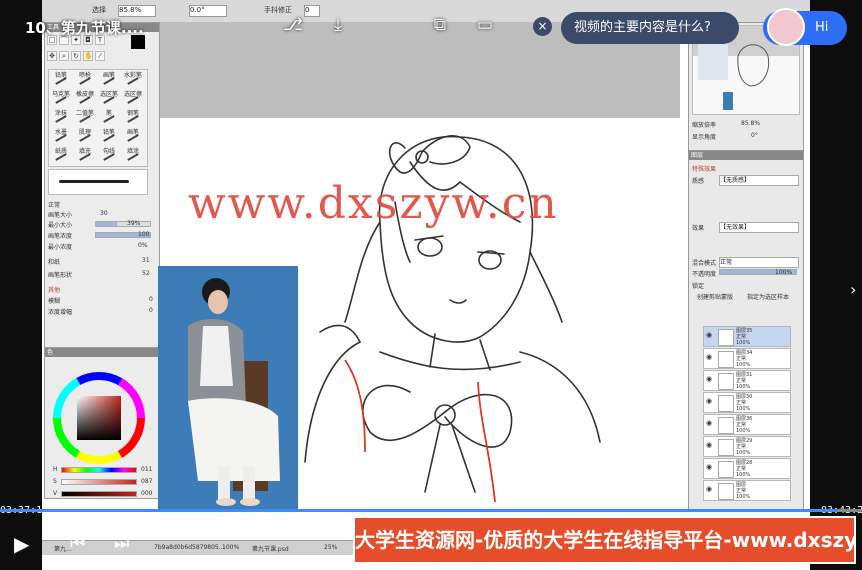 The height and width of the screenshot is (570, 862). I want to click on previous-icon: ⏮, so click(77, 544).